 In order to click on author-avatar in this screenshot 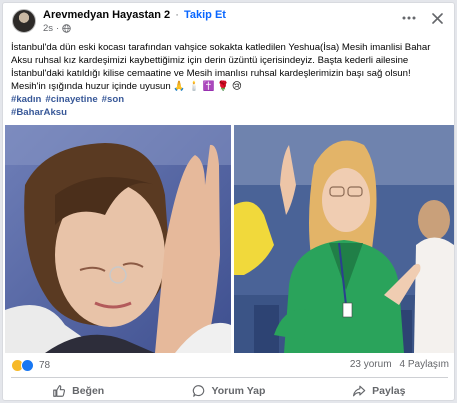, I will do `click(24, 21)`.